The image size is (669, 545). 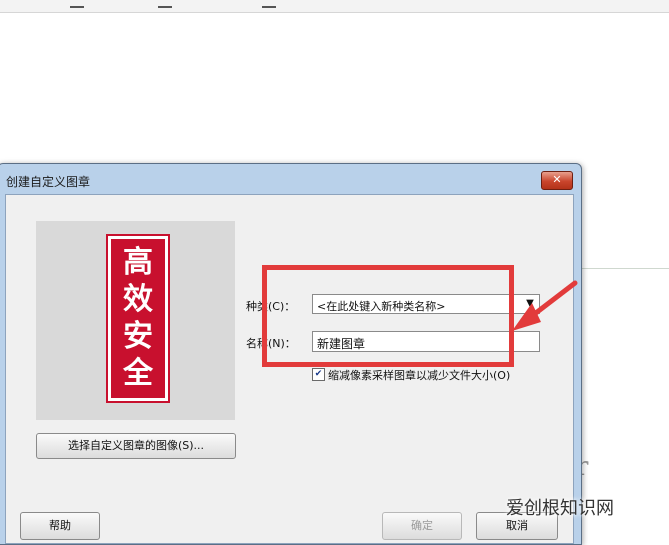 I want to click on stamp-preview: 高 效 安 全, so click(x=135, y=320).